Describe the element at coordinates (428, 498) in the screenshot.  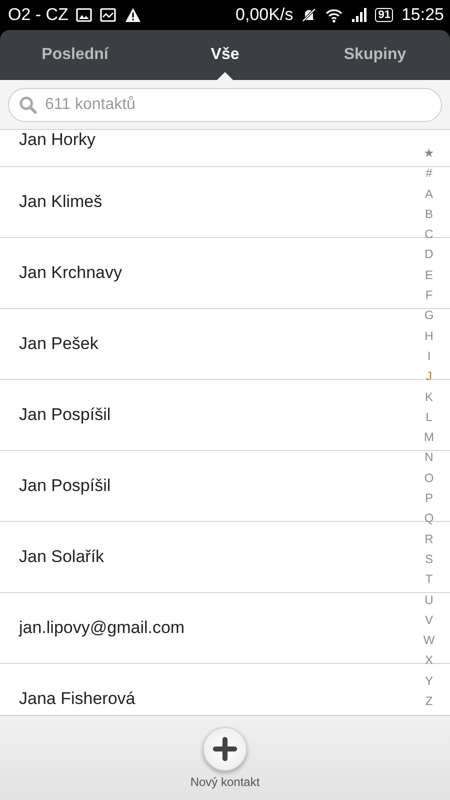
I see `index-letter: P` at that location.